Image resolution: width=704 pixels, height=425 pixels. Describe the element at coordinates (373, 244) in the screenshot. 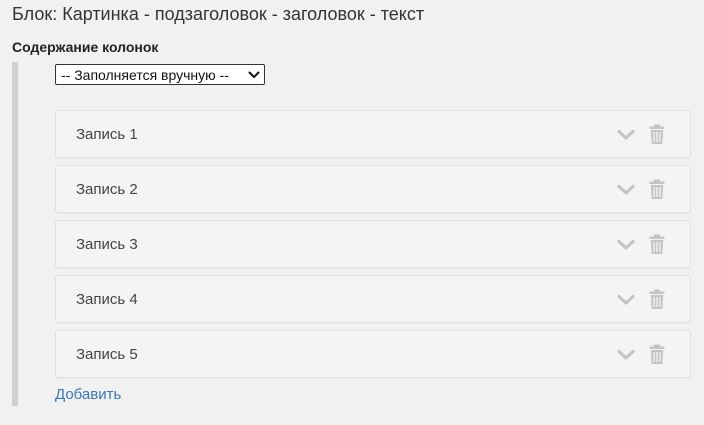

I see `entry-row-3: Запись 3` at that location.